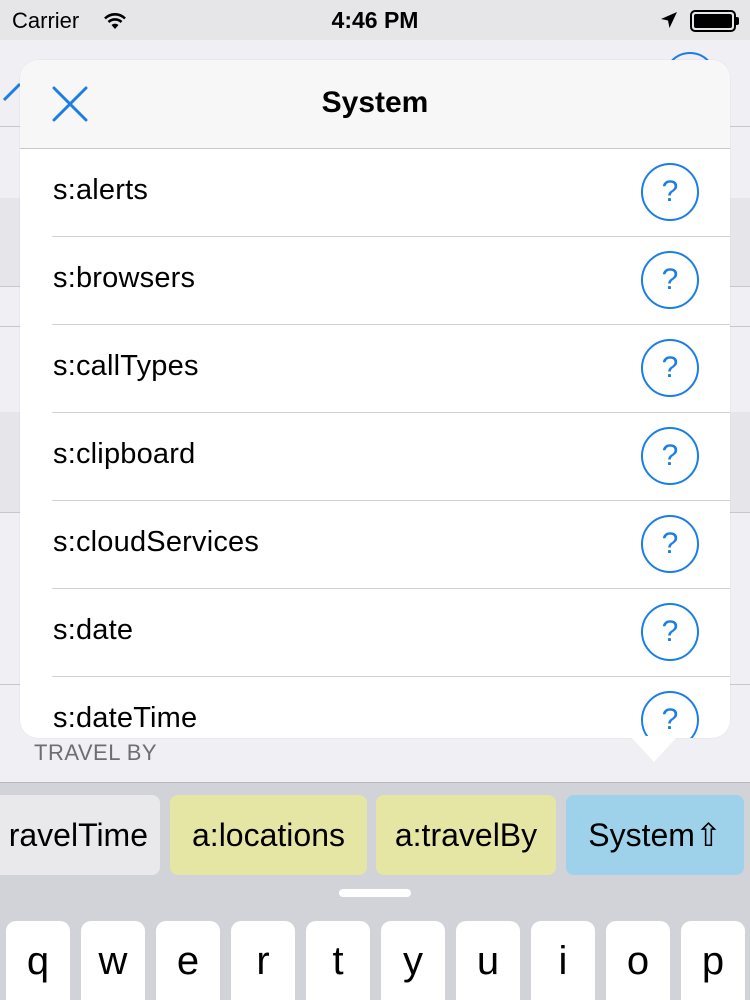 The width and height of the screenshot is (750, 1000). I want to click on list-item-label: s:callTypes, so click(126, 366).